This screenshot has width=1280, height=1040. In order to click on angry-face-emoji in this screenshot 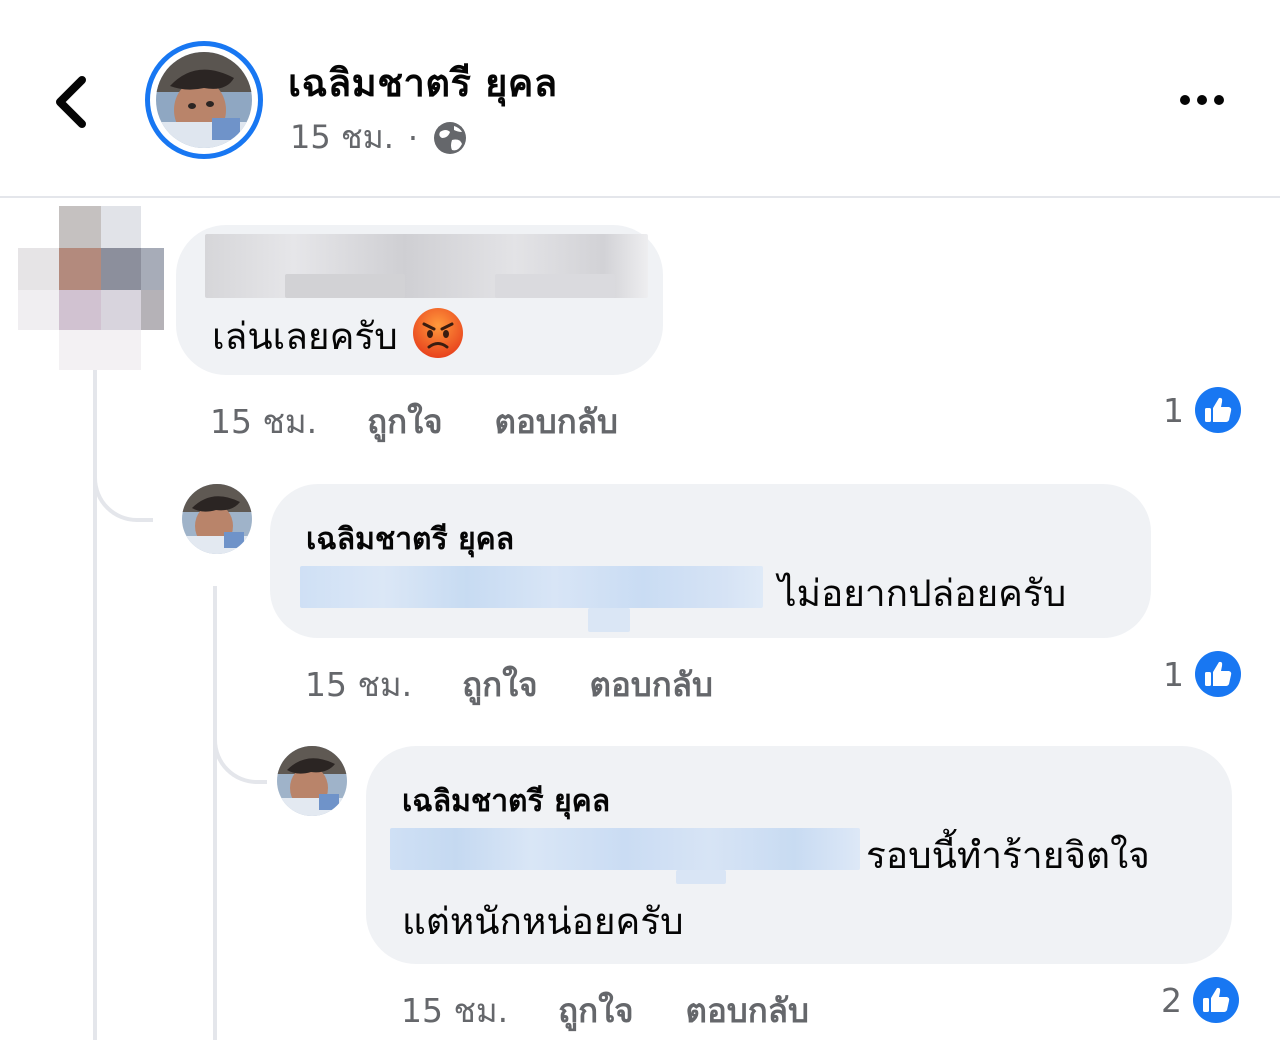, I will do `click(437, 333)`.